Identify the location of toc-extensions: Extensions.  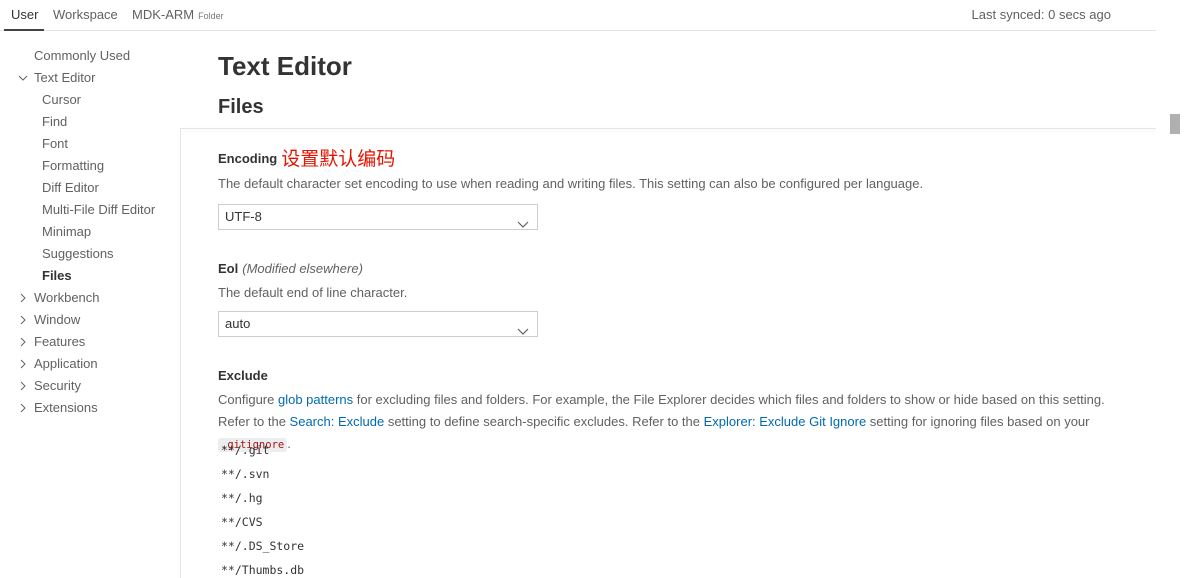
(66, 408).